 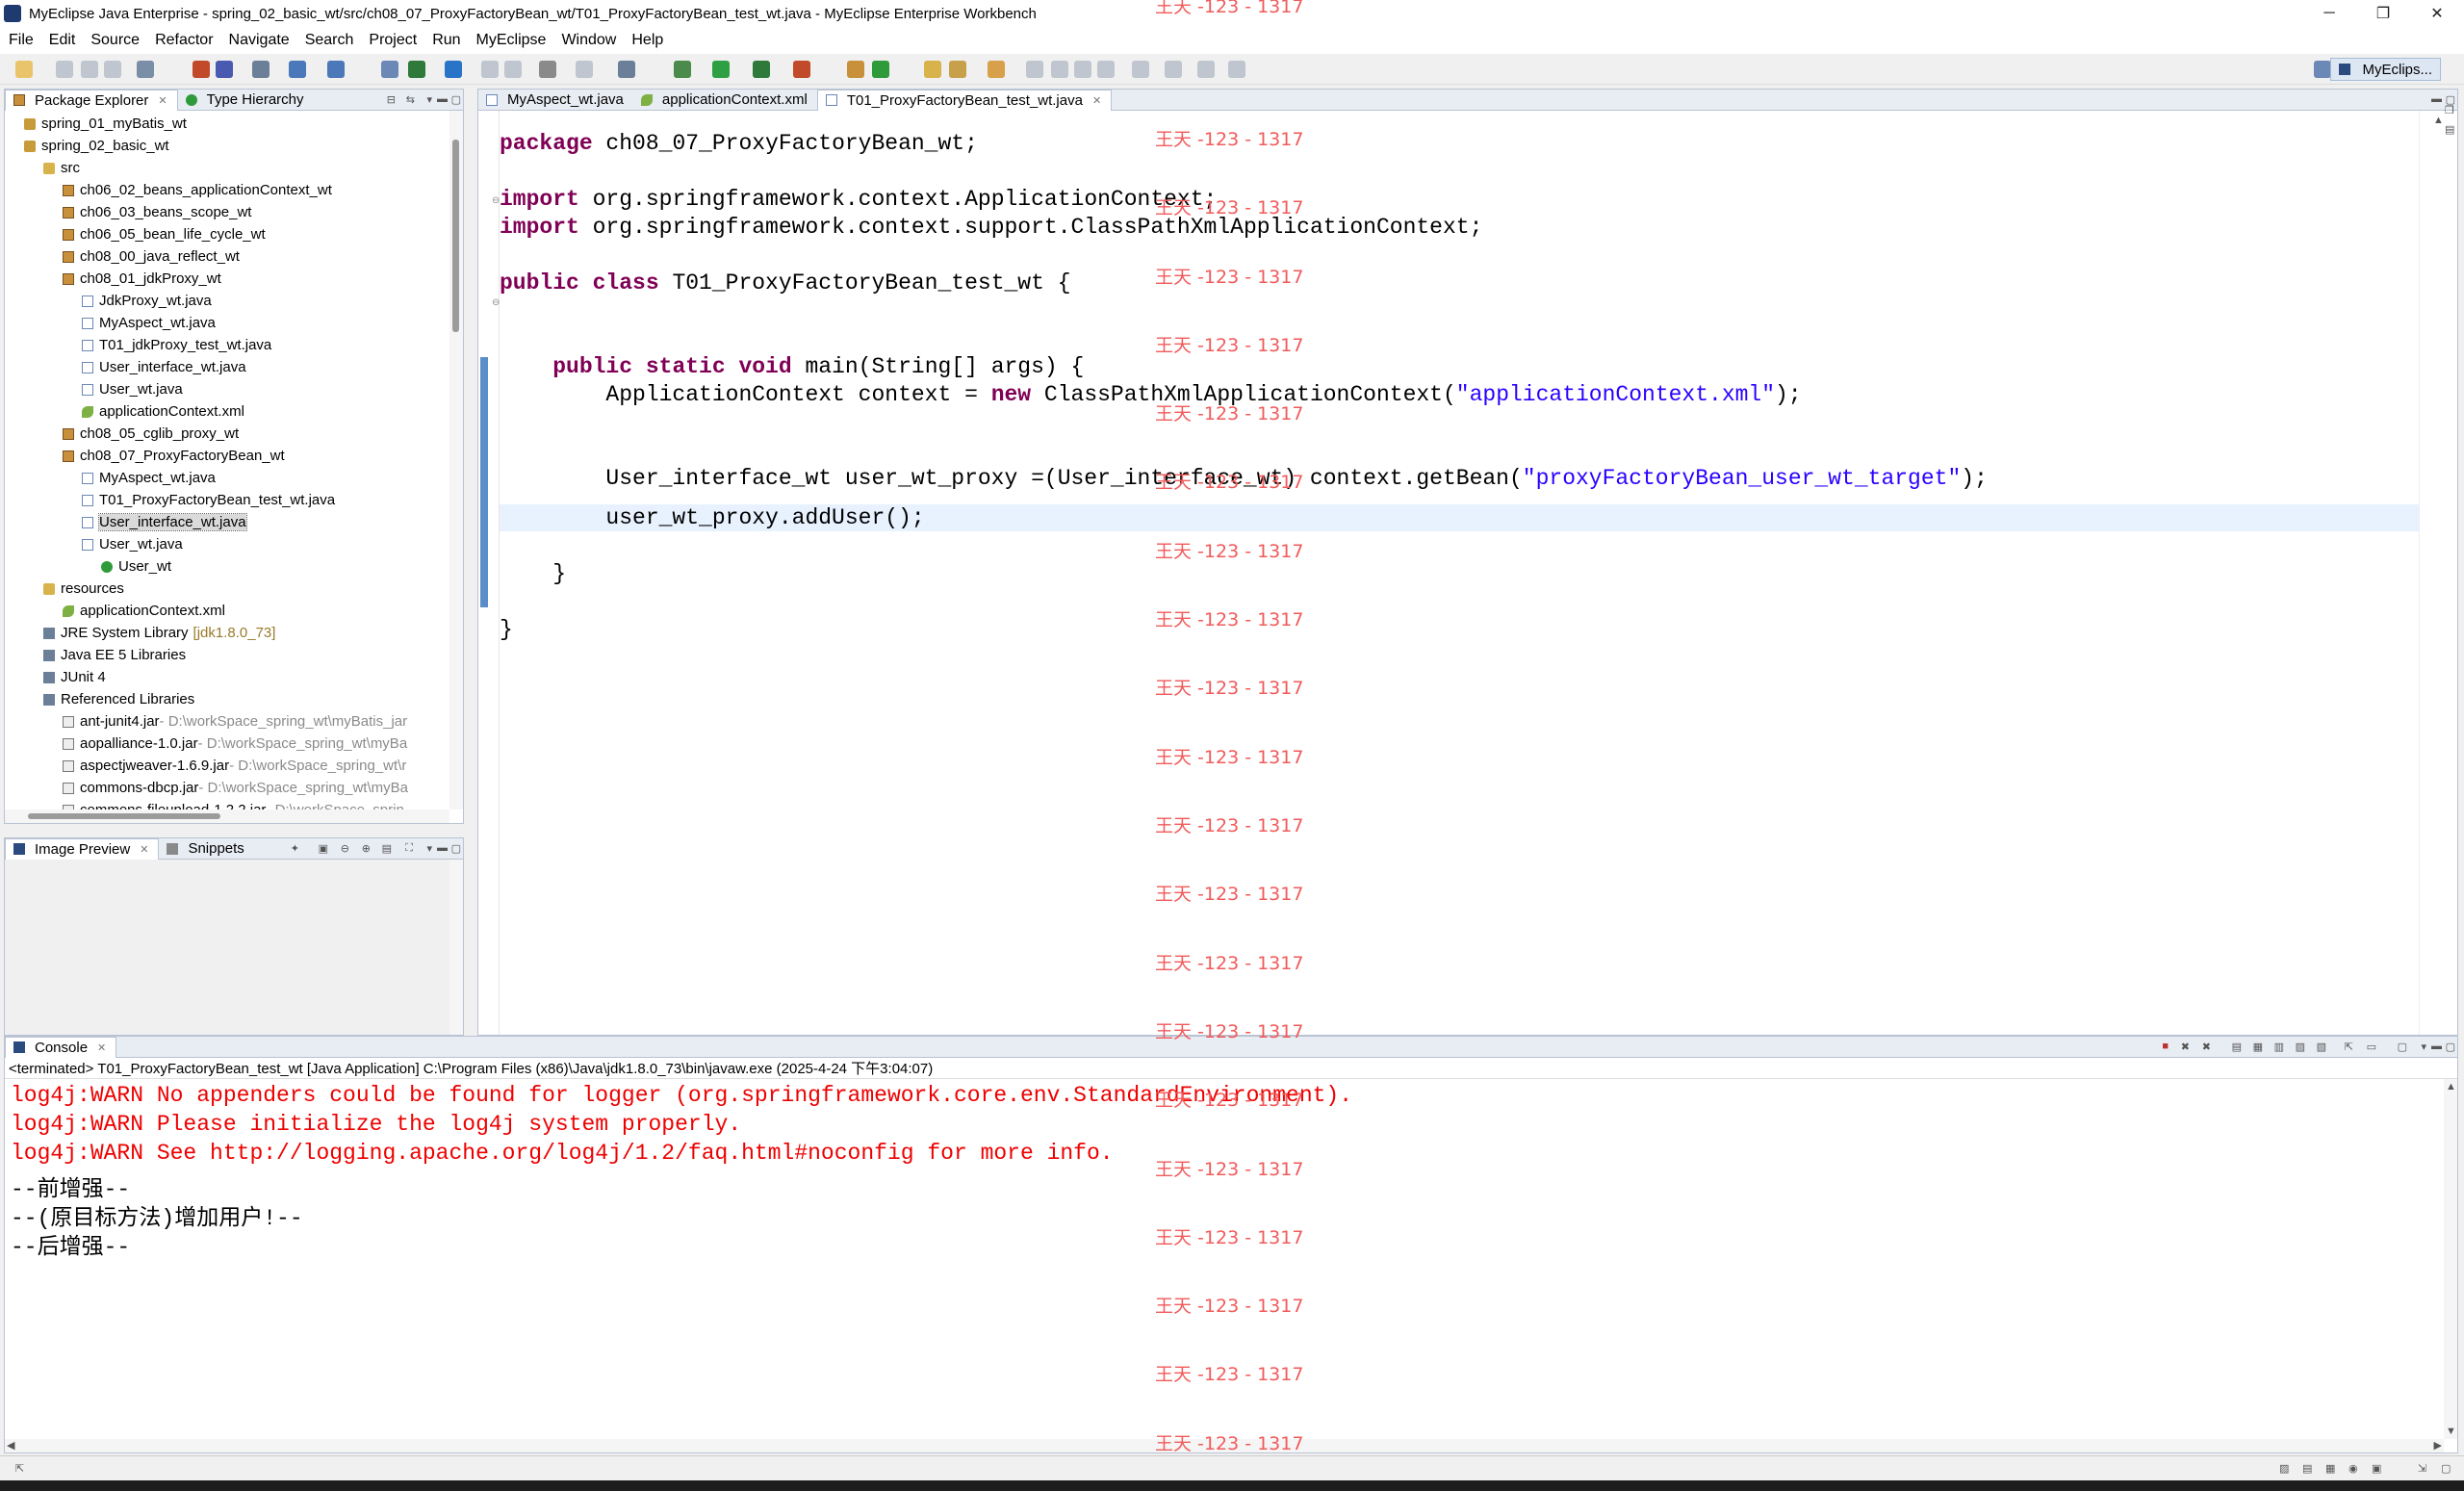 I want to click on tree-item-package: ch08_07_ProxyFactoryBean_wt, so click(x=174, y=456).